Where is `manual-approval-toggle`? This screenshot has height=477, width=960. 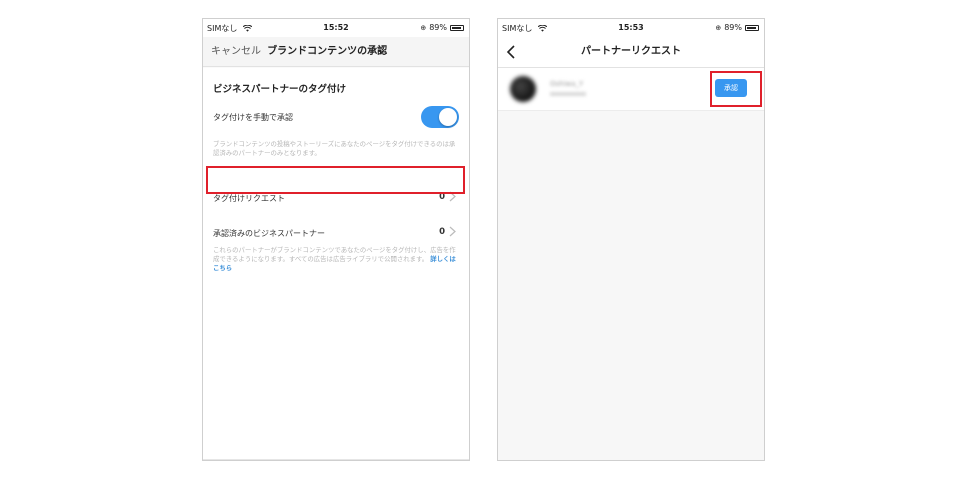
manual-approval-toggle is located at coordinates (440, 117).